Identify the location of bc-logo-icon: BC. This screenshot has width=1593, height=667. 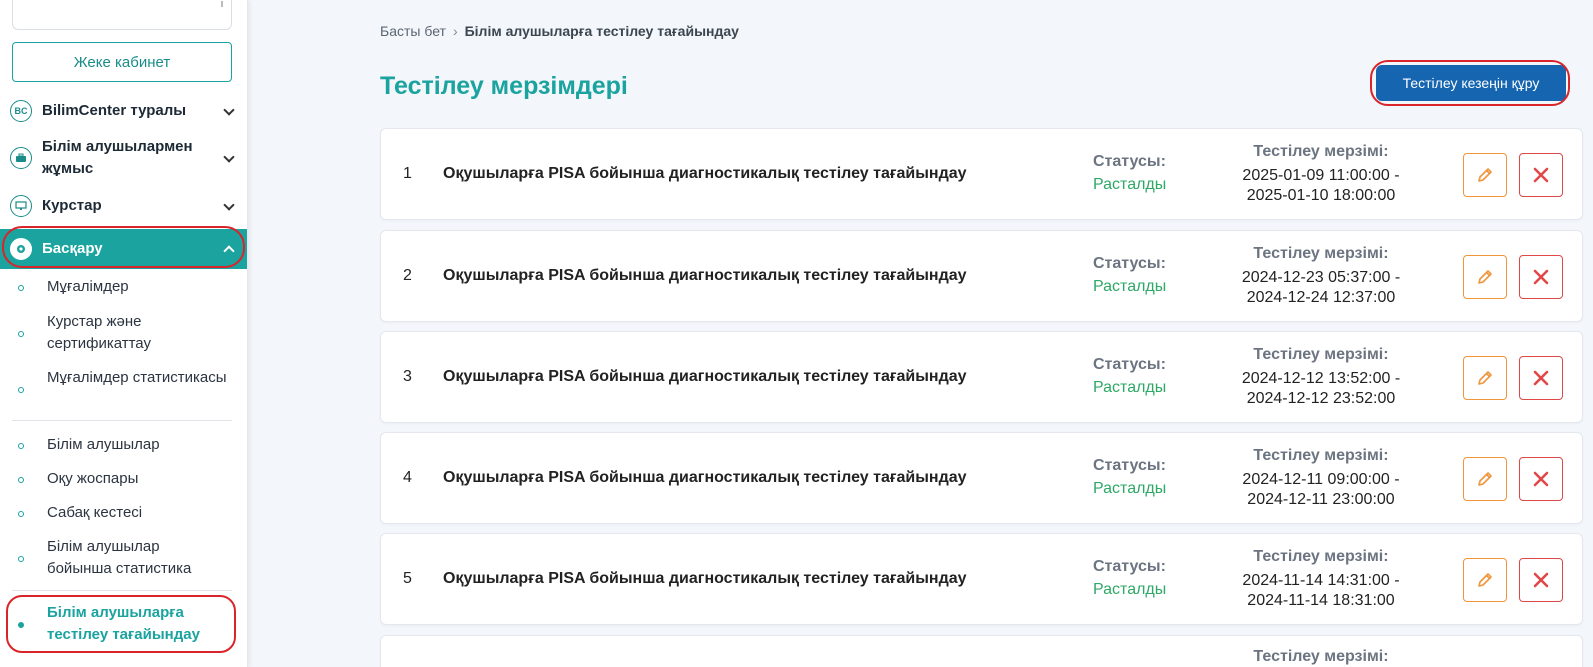
(21, 111).